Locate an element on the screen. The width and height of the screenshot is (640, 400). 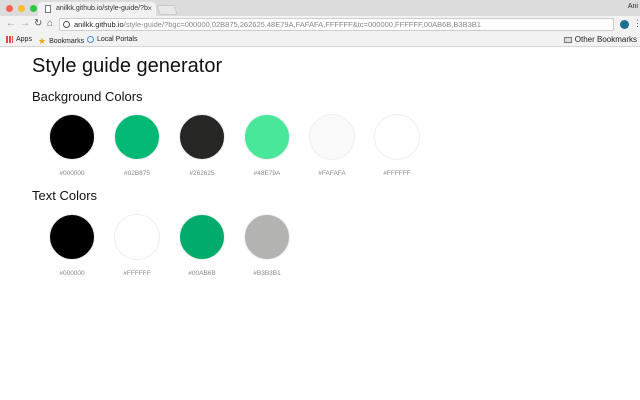
close-window-button is located at coordinates (9, 8).